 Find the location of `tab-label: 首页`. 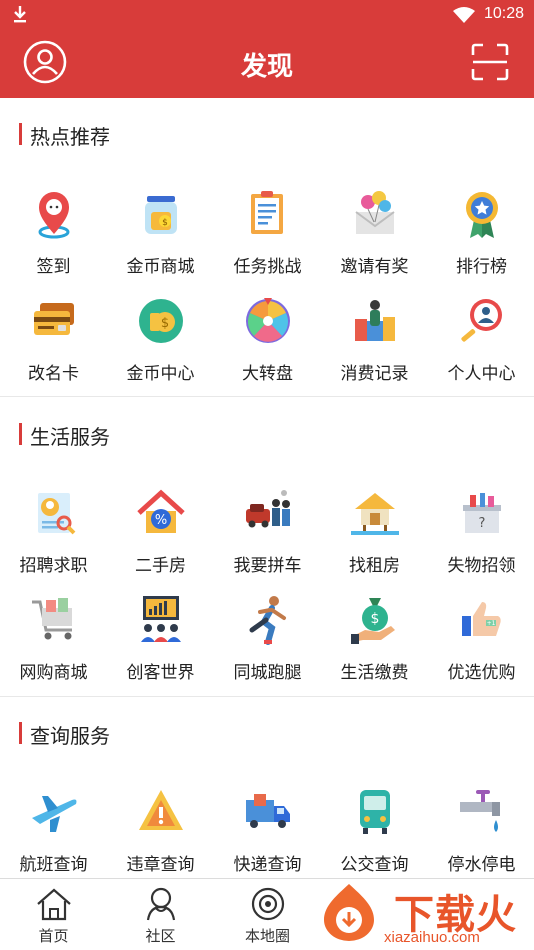

tab-label: 首页 is located at coordinates (53, 936).